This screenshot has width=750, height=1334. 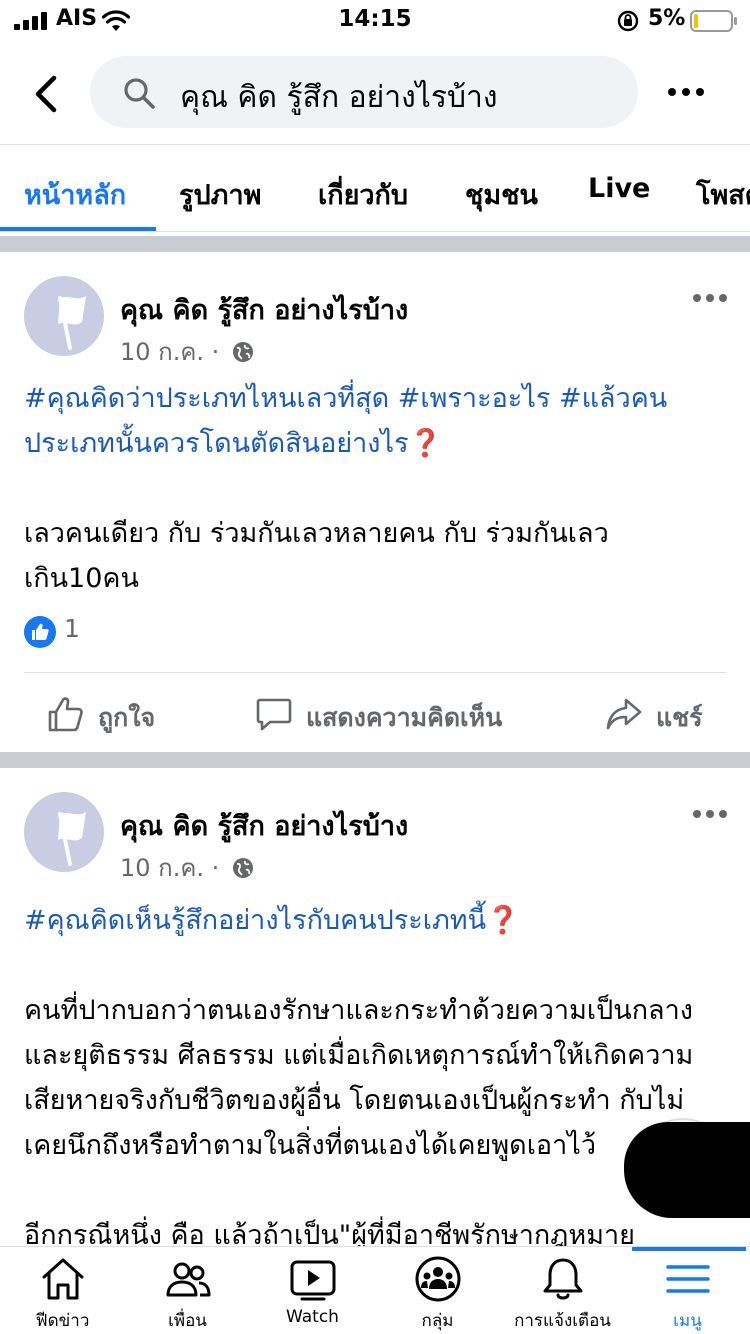 I want to click on nav-label: กลุ่ม, so click(x=437, y=1321).